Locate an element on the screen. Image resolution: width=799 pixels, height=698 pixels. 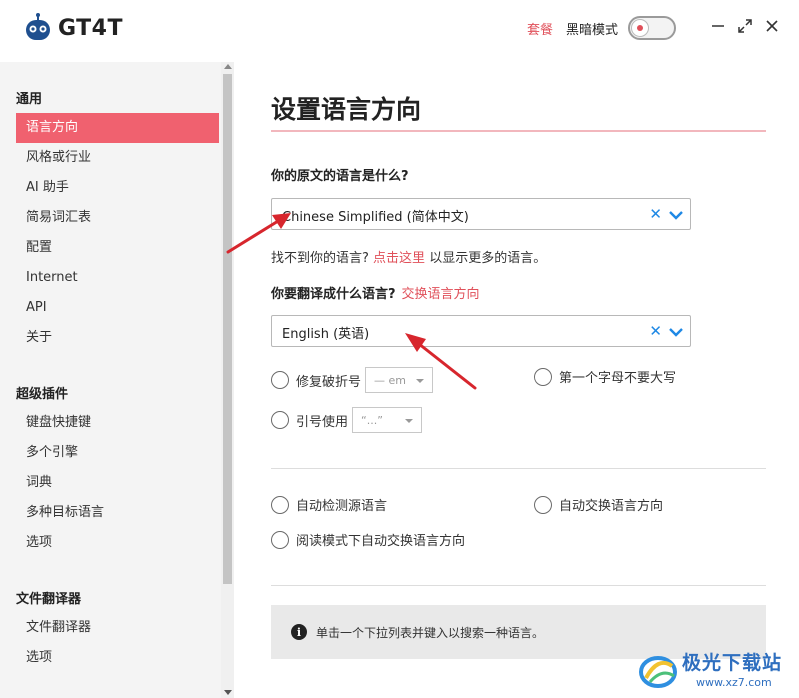
dark-mode-toggle is located at coordinates (652, 28).